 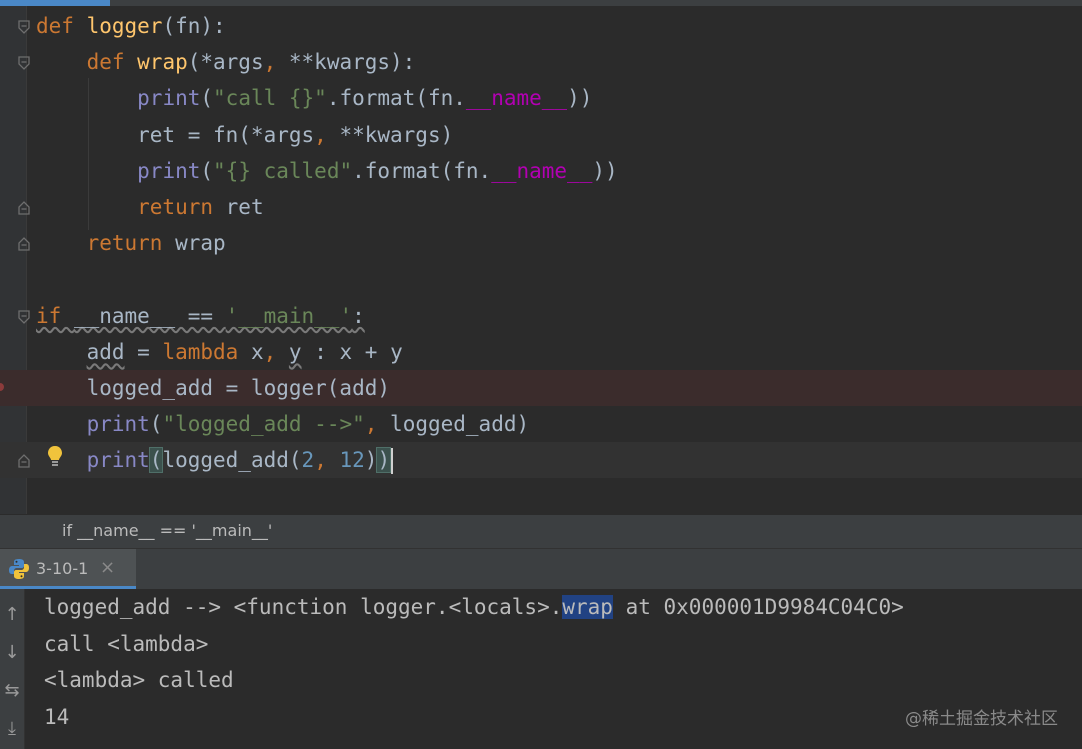 I want to click on code-token: ), so click(x=384, y=460).